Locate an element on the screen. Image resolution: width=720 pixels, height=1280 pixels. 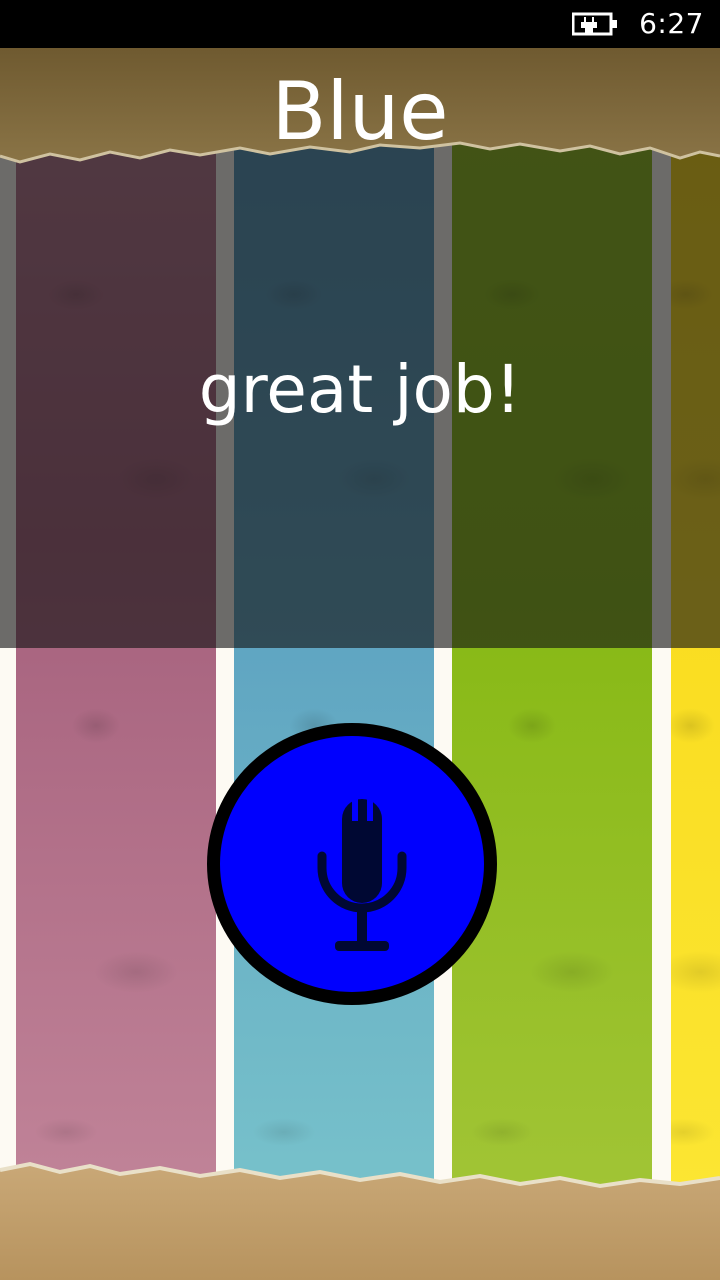
battery-charging-icon is located at coordinates (594, 24).